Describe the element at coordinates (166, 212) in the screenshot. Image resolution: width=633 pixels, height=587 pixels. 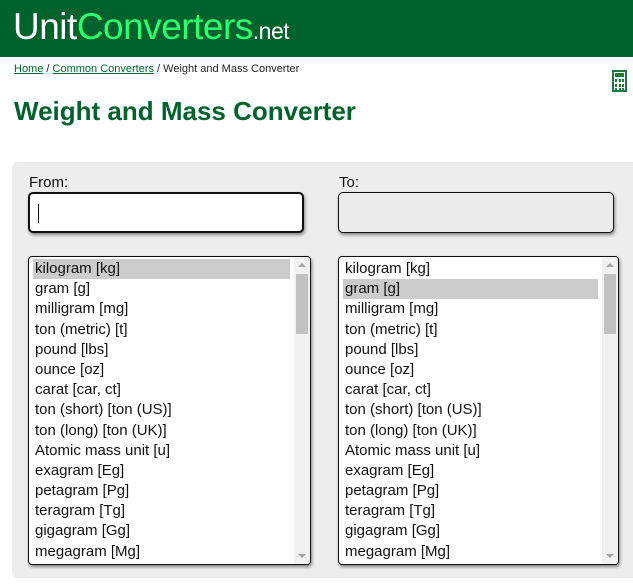
I see `from-value-input` at that location.